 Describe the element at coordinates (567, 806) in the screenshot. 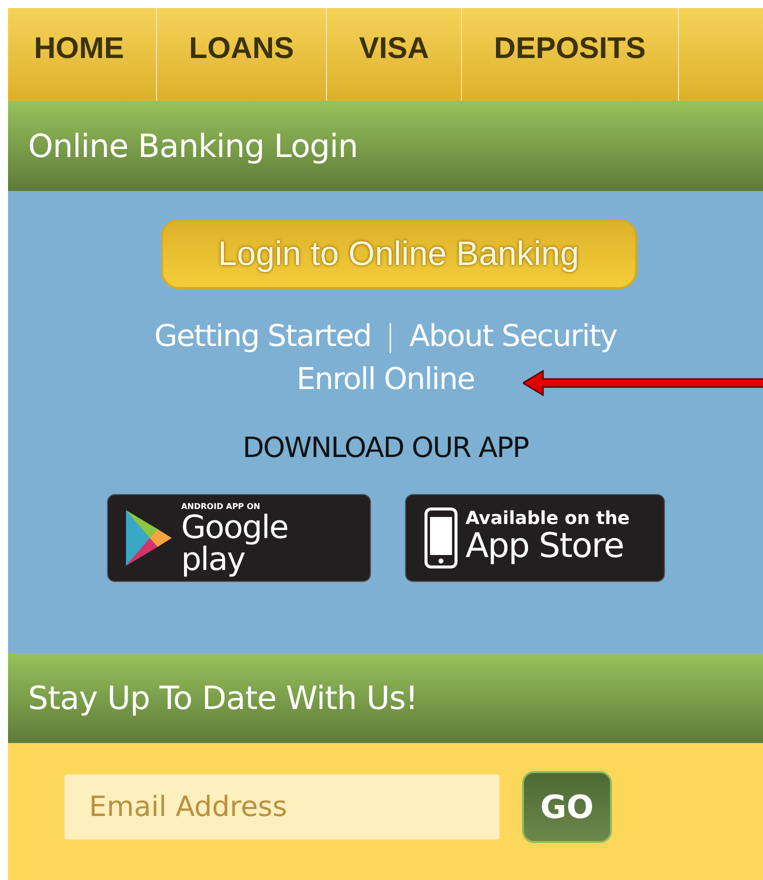

I see `go-button: GO` at that location.